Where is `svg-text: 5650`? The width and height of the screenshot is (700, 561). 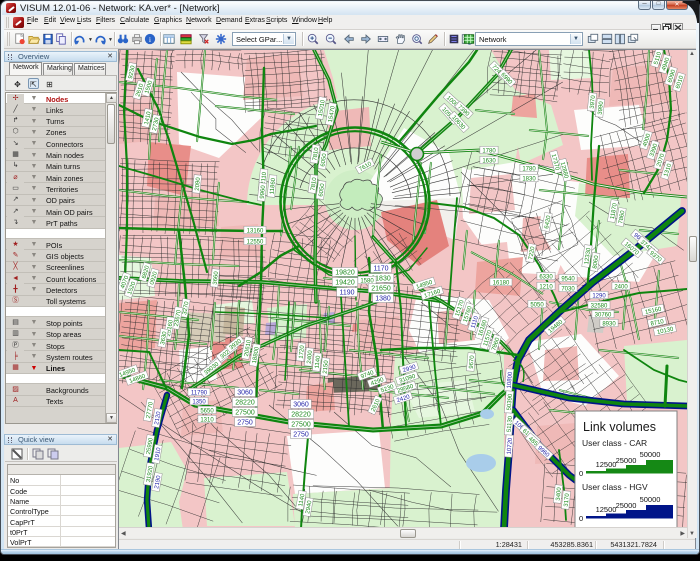 svg-text: 5650 is located at coordinates (207, 411).